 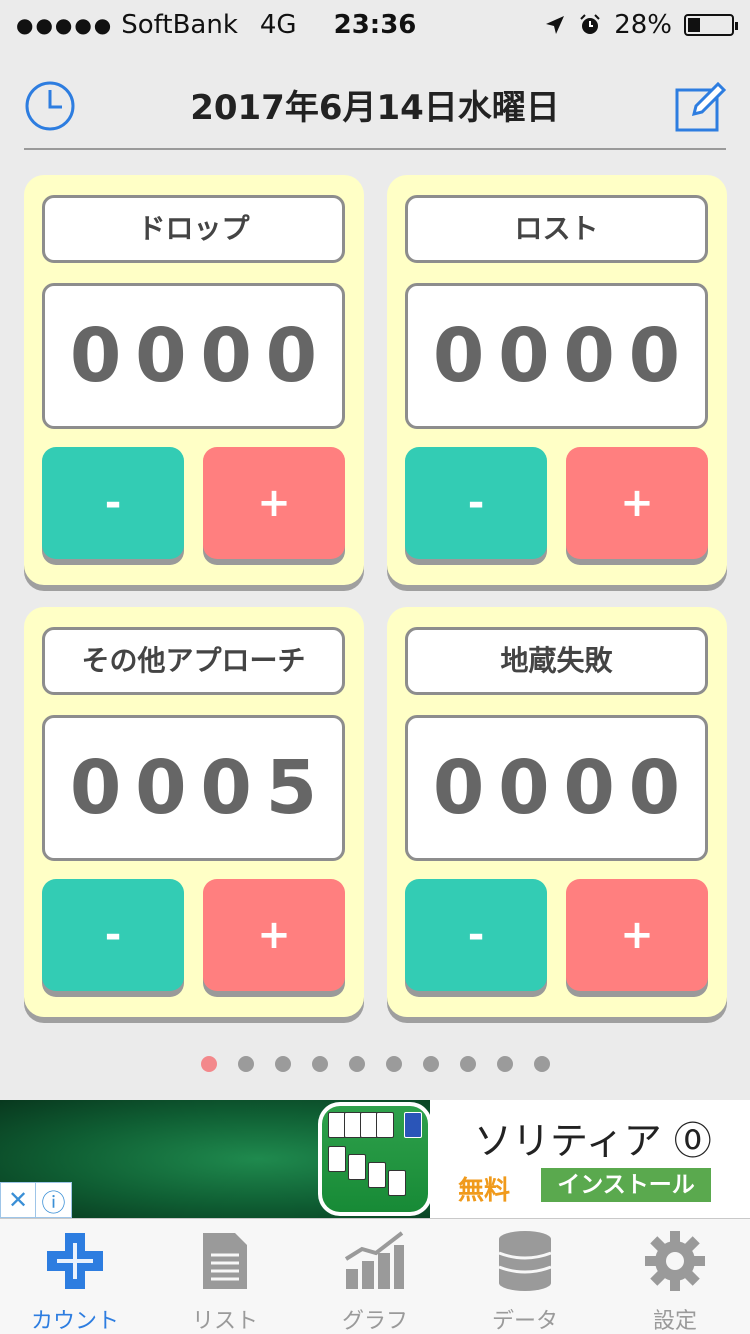 I want to click on counter-name: ロスト, so click(x=556, y=229).